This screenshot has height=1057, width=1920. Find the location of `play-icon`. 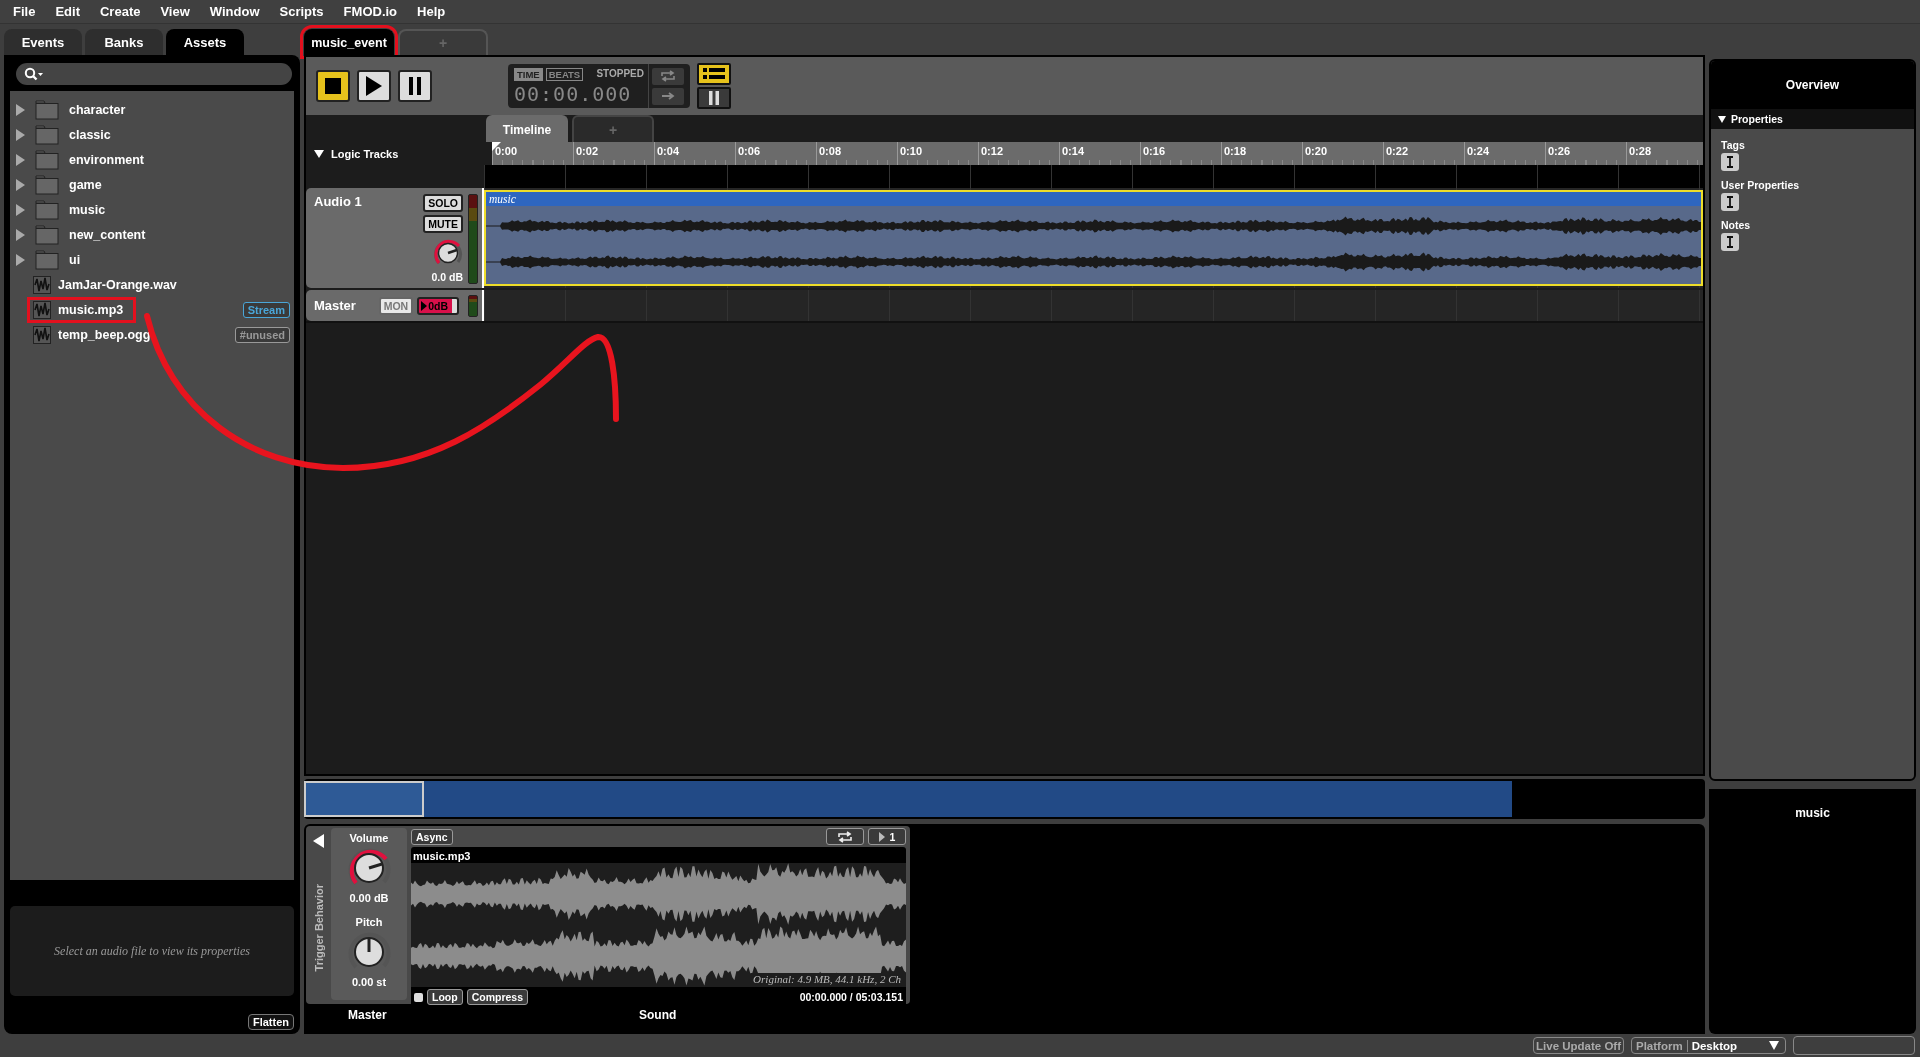

play-icon is located at coordinates (374, 86).